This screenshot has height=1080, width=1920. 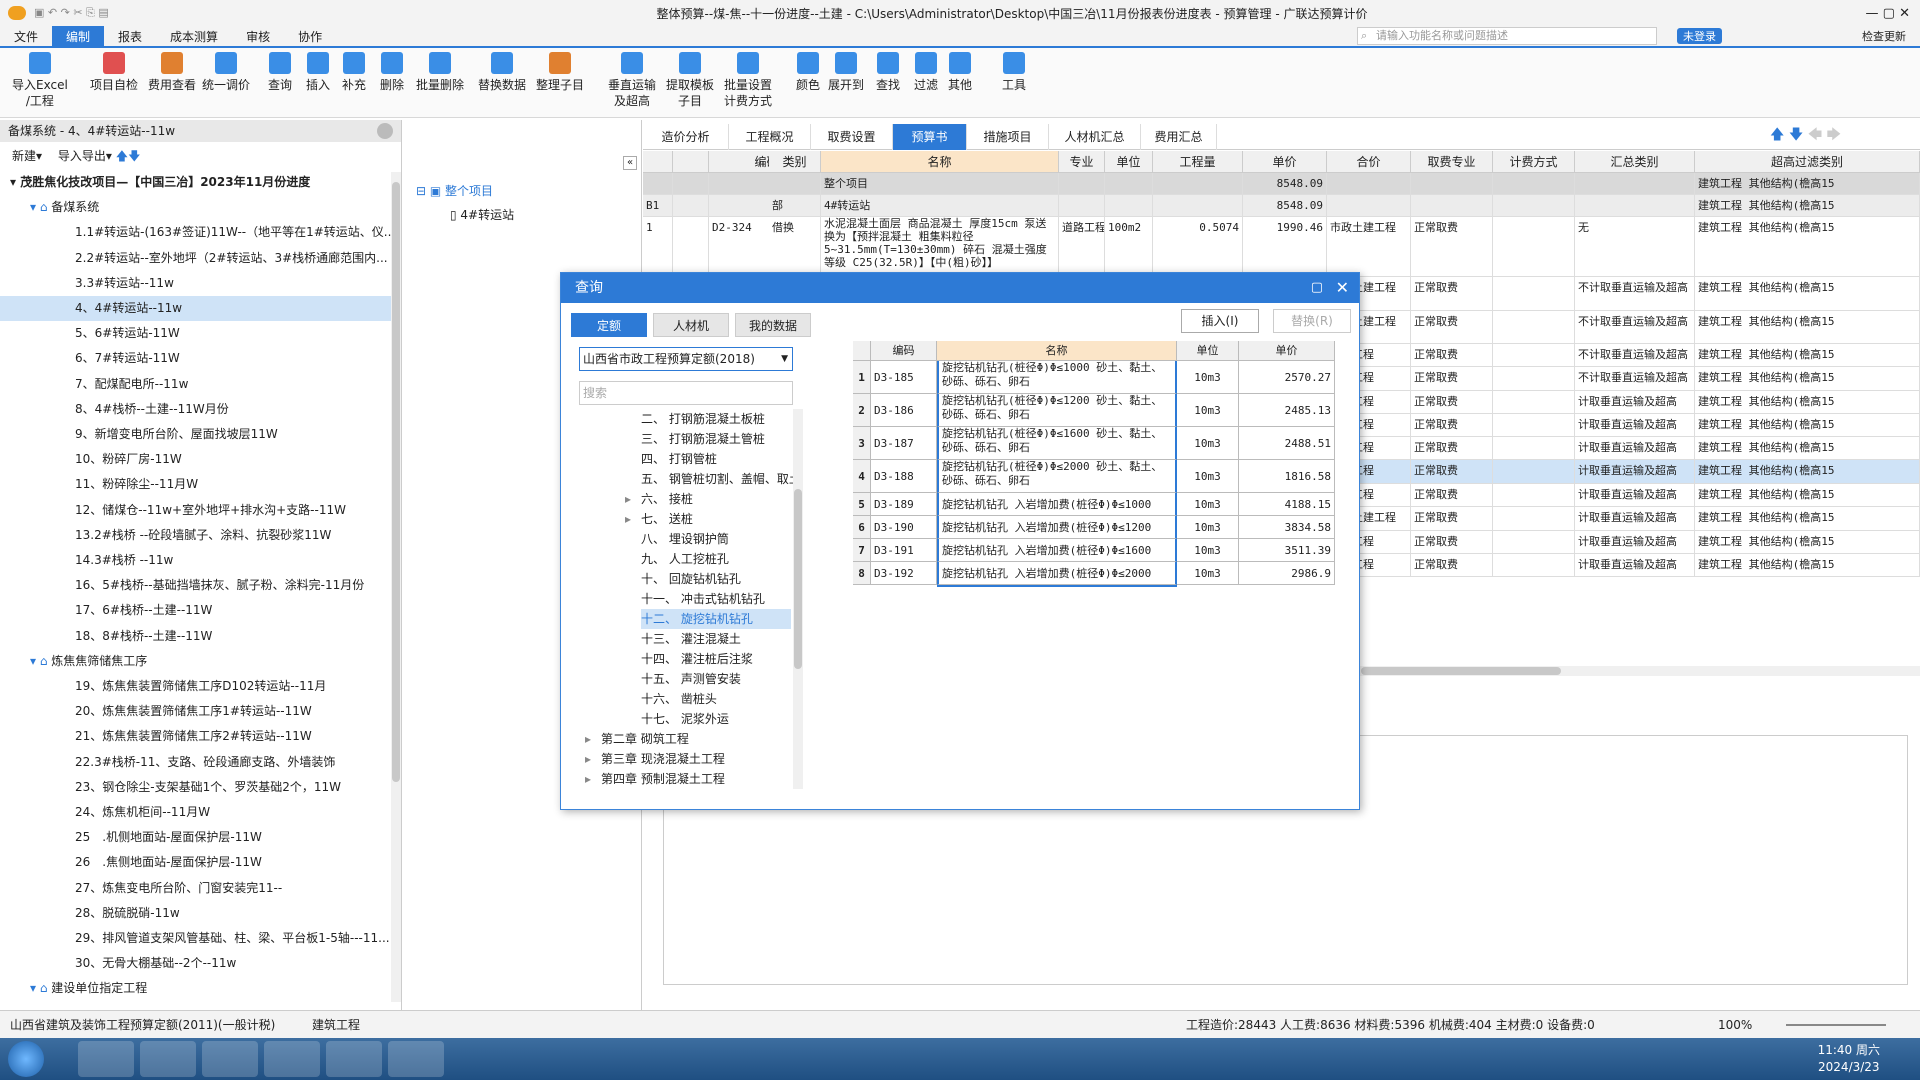 I want to click on grid-header: 汇总类别, so click(x=1635, y=162).